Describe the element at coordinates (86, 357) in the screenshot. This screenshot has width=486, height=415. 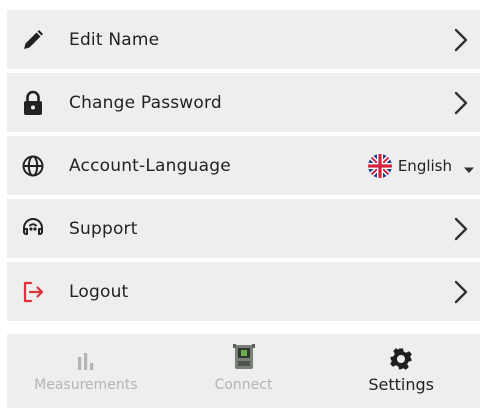
I see `bar-chart-icon` at that location.